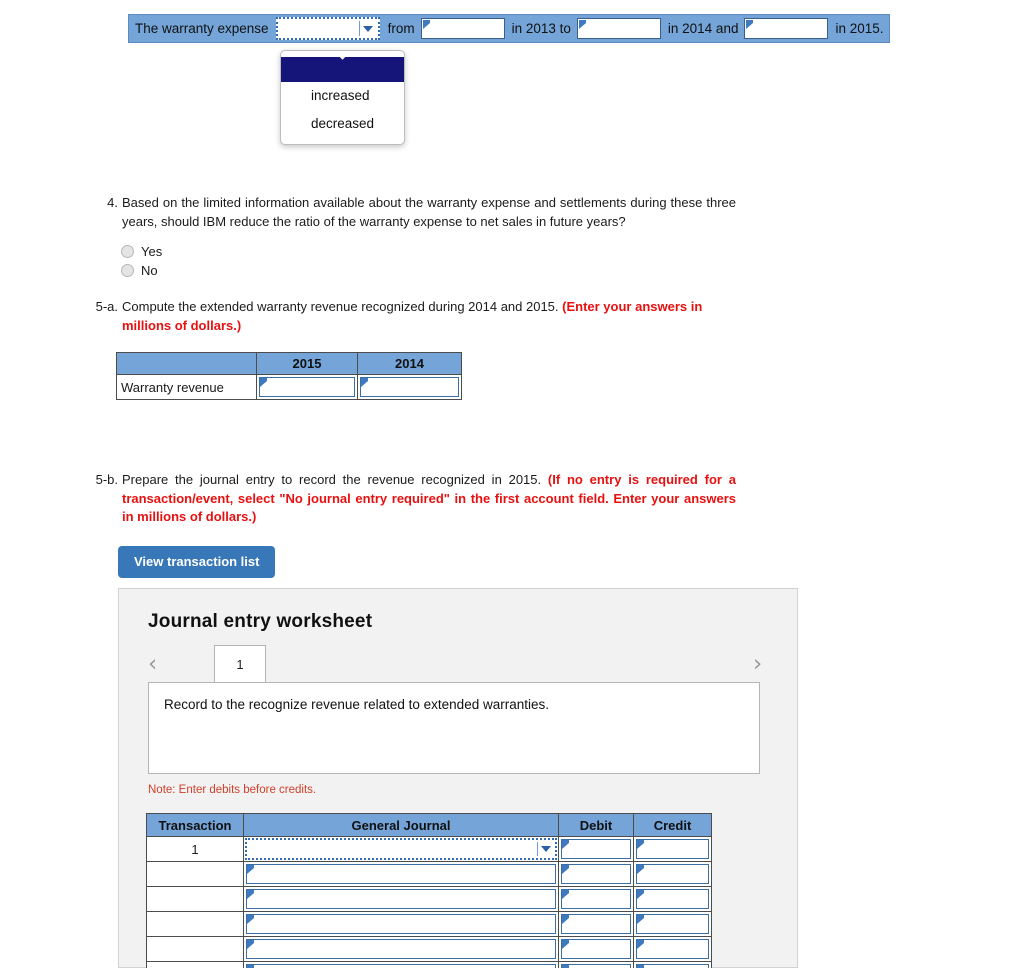  I want to click on sentence-mid3-text: in 2014 and, so click(703, 28).